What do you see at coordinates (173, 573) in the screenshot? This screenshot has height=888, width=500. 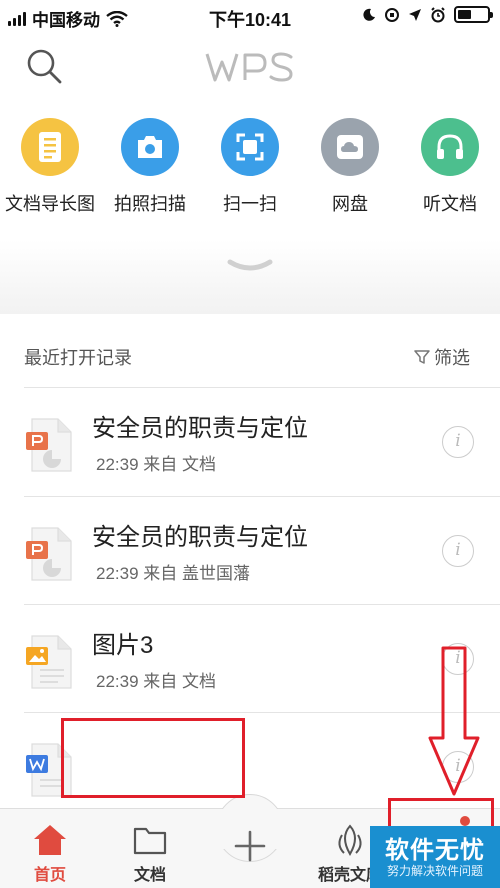 I see `file-meta: 22:39 来自 盖世国藩` at bounding box center [173, 573].